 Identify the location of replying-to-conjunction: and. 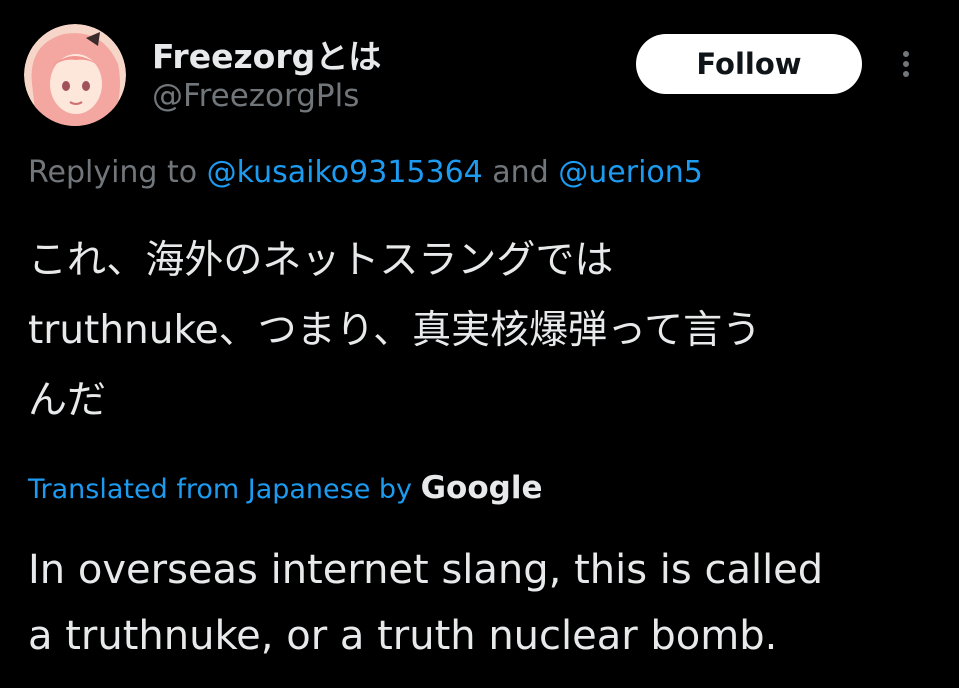
(520, 172).